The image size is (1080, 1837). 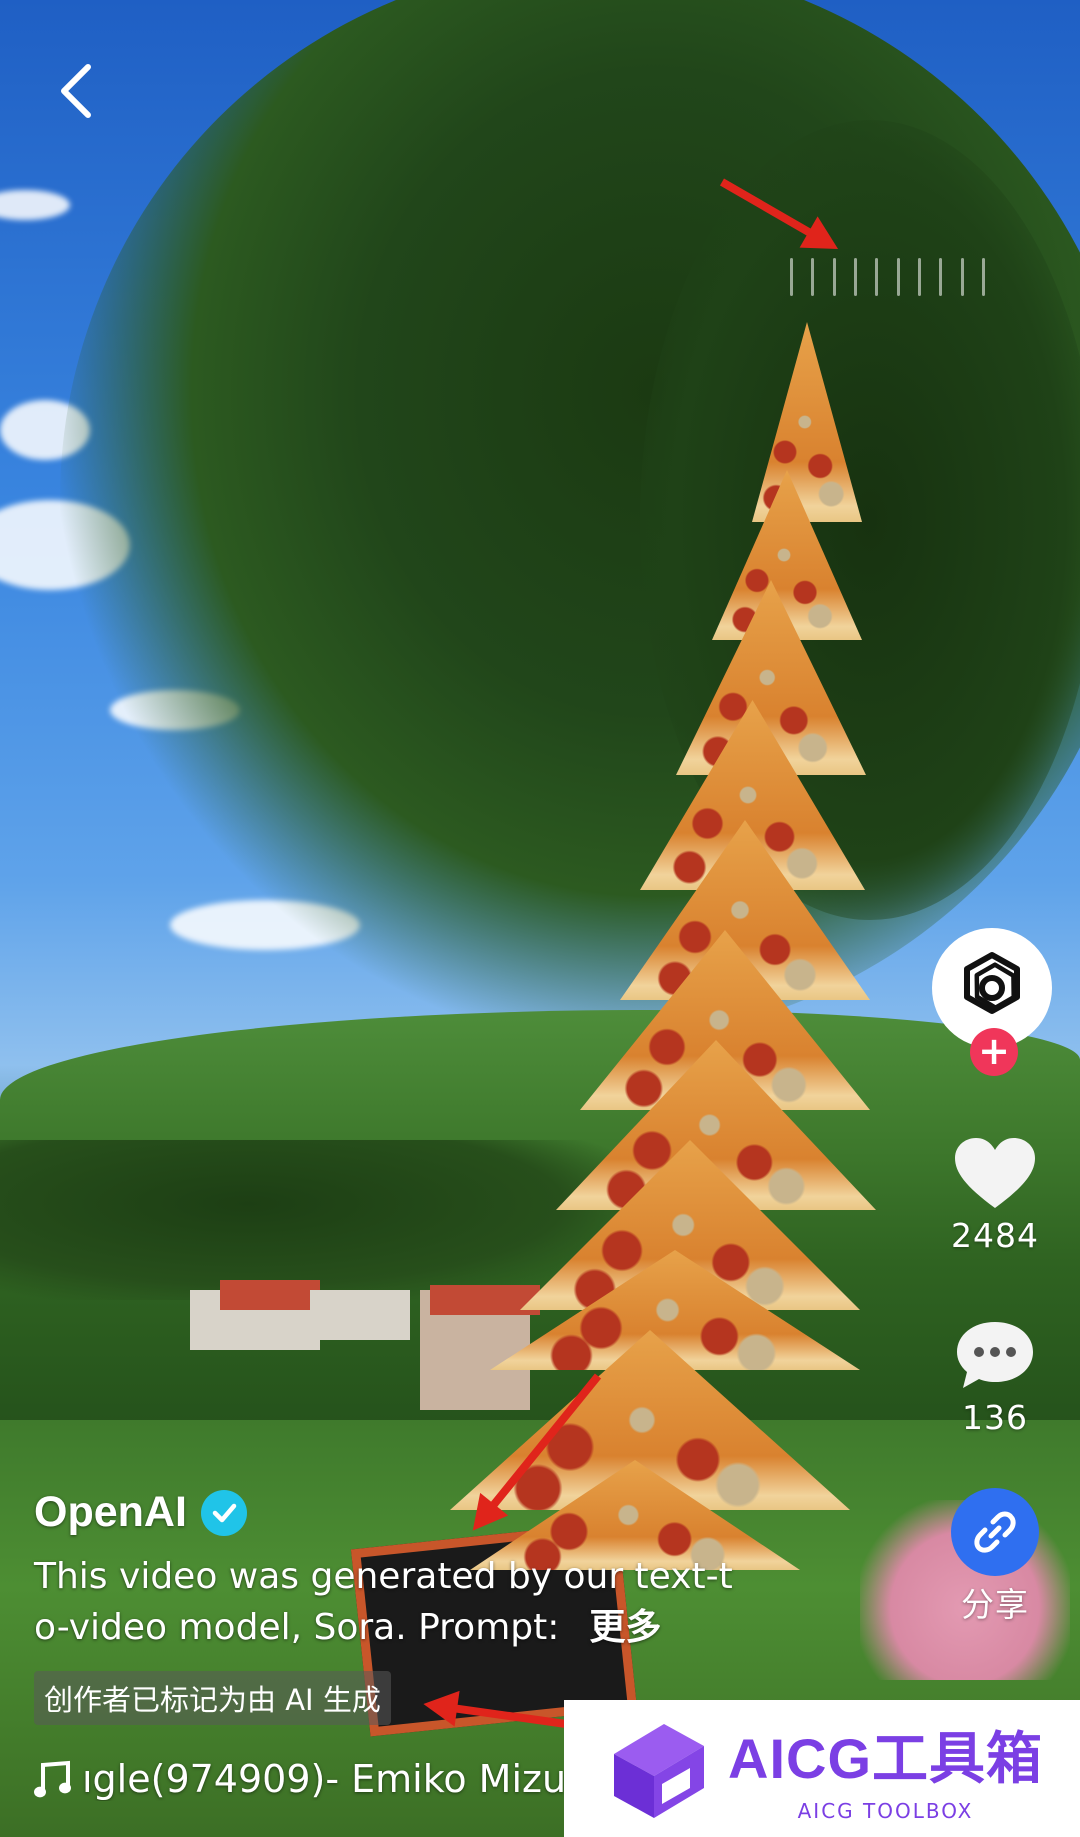 I want to click on share-button: 分享, so click(x=995, y=1557).